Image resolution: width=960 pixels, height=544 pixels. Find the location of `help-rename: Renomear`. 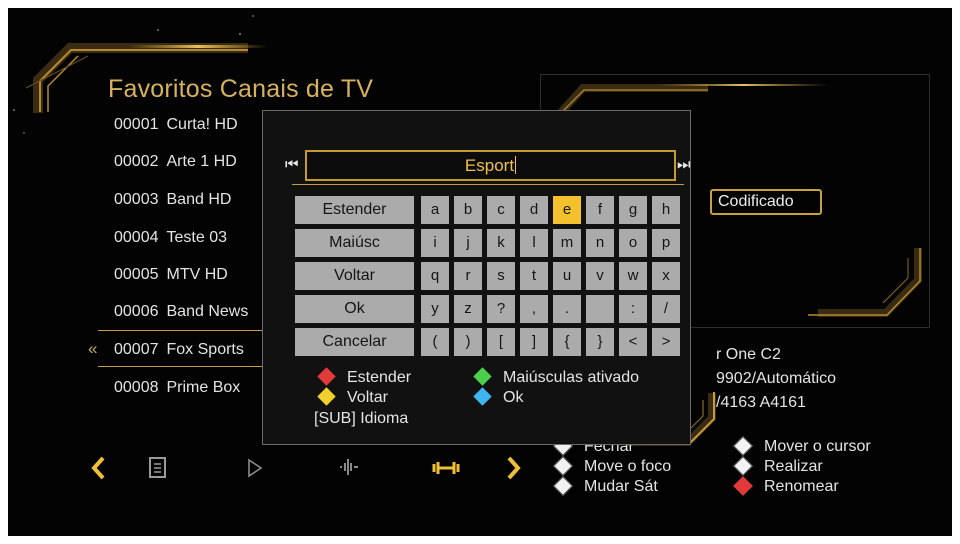

help-rename: Renomear is located at coordinates (786, 486).